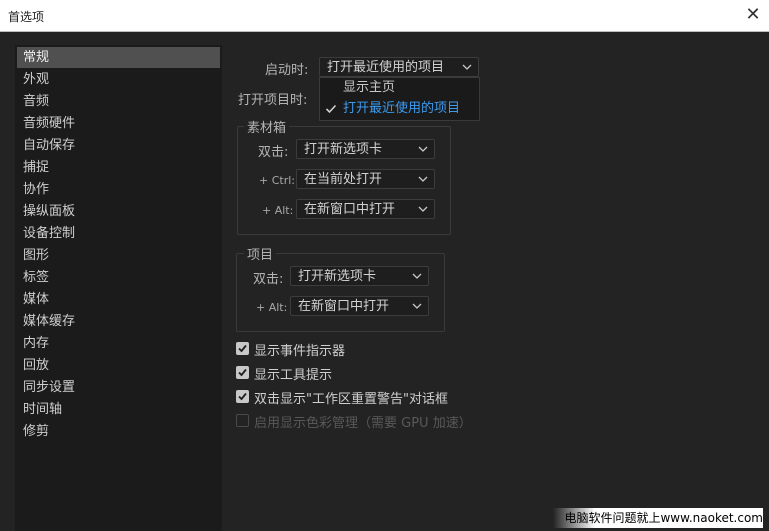  I want to click on bins-ctrl-select: 在当前处打开, so click(365, 179).